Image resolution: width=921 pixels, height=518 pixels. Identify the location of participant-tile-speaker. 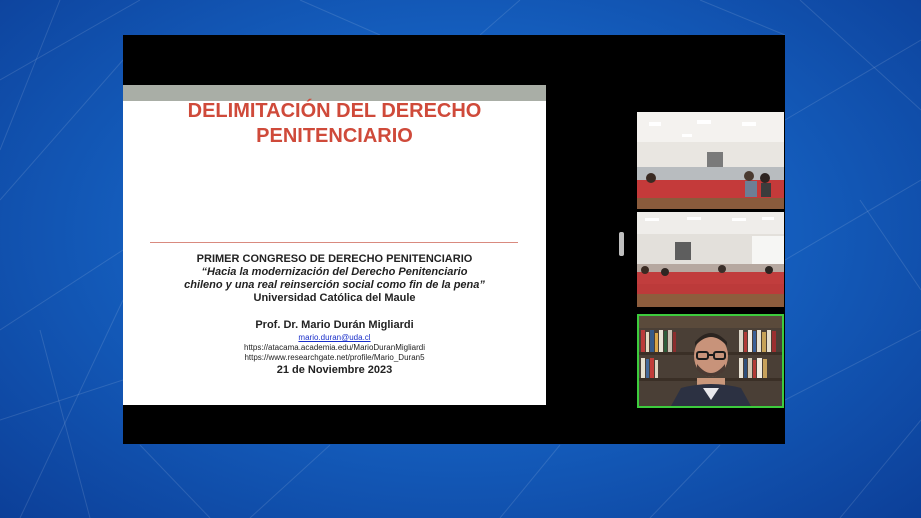
(710, 361).